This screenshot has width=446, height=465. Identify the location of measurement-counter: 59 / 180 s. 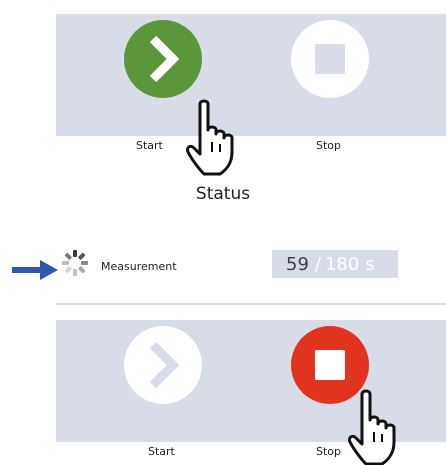
(335, 264).